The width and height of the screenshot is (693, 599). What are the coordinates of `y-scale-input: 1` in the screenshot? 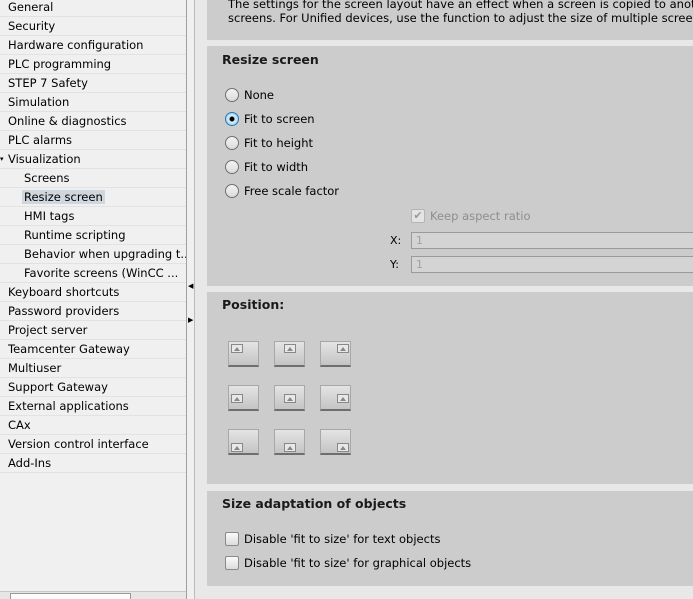 It's located at (552, 264).